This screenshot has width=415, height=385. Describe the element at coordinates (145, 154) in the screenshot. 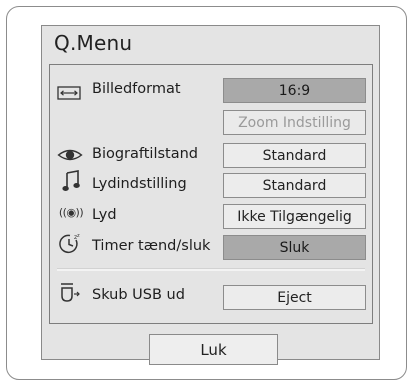

I see `cinema-mode-label: Biograftilstand` at that location.